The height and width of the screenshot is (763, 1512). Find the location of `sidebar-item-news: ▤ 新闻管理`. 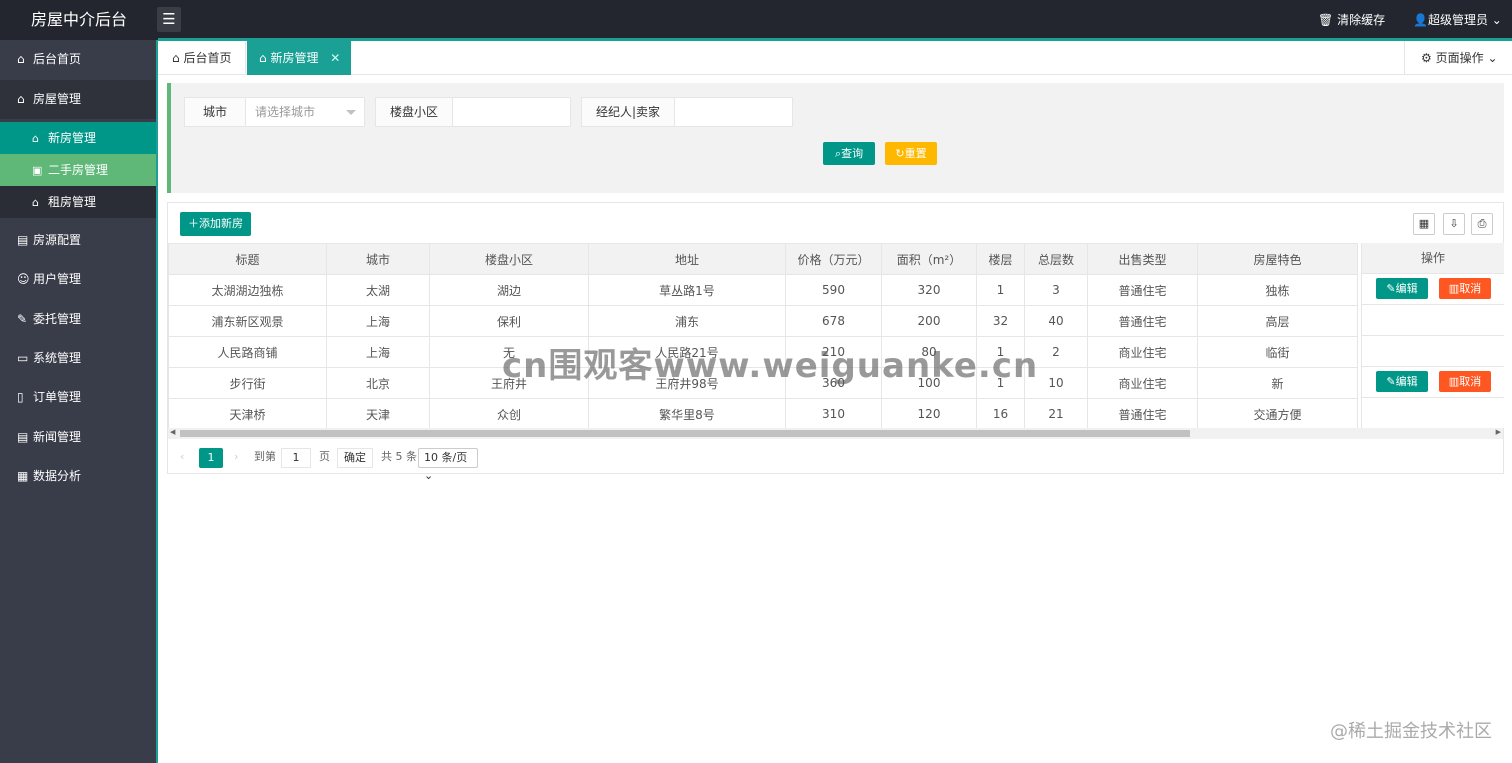

sidebar-item-news: ▤ 新闻管理 is located at coordinates (78, 437).